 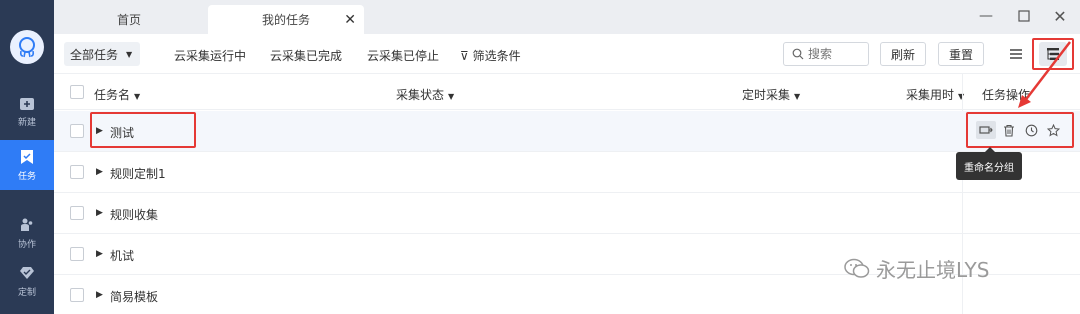 I want to click on filter-cloud-running: 云采集运行中, so click(x=210, y=55).